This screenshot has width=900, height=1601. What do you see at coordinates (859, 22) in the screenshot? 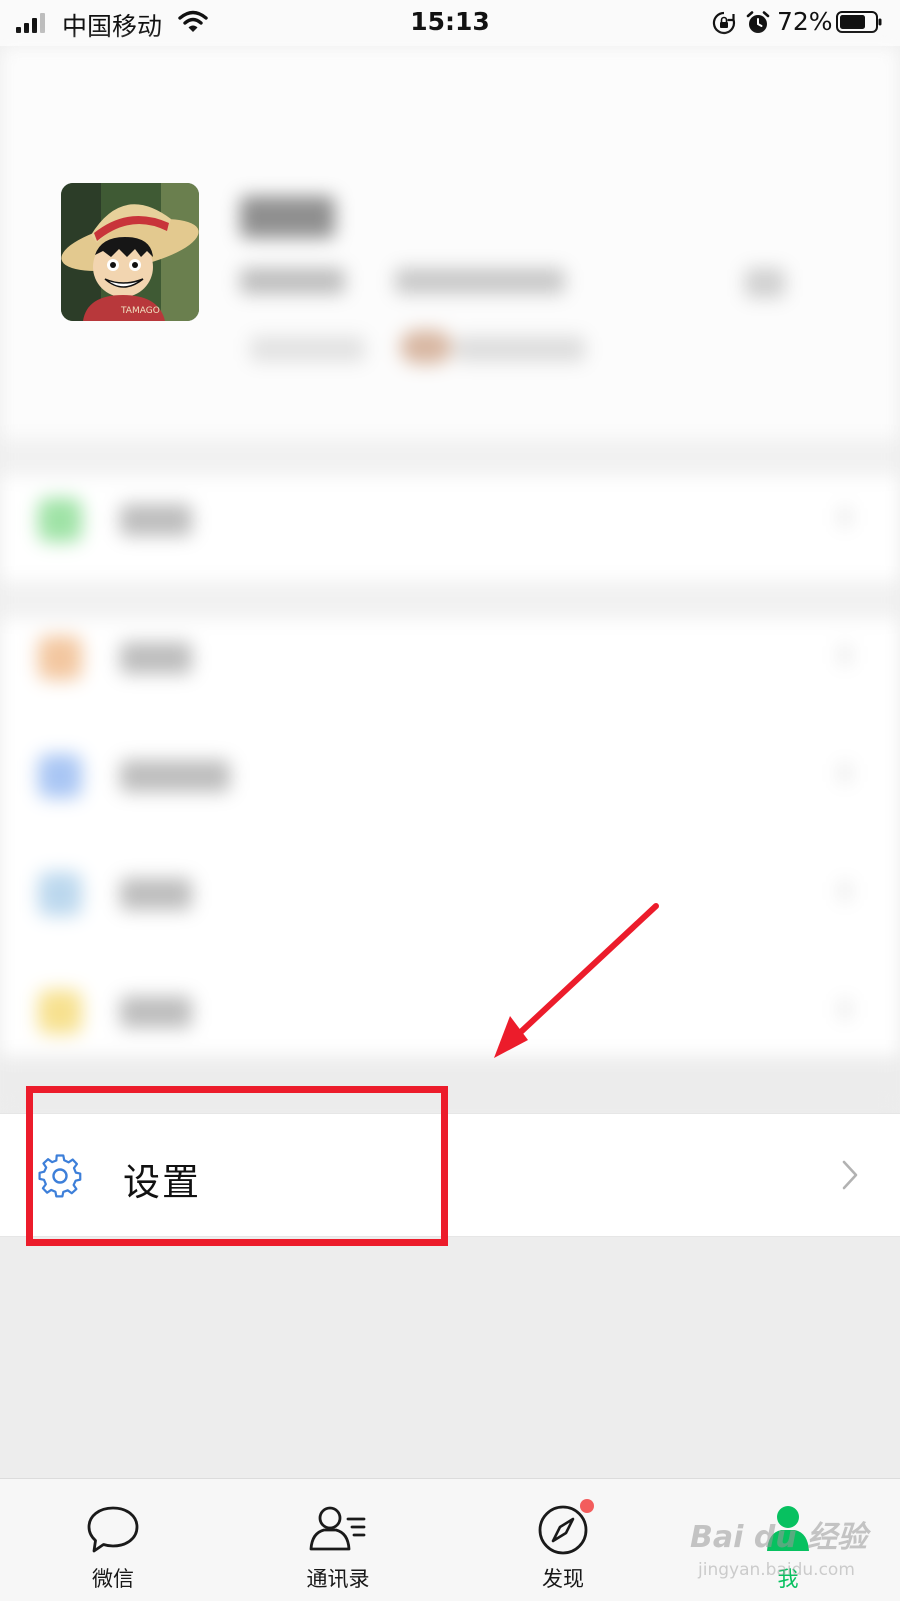
I see `battery-icon` at bounding box center [859, 22].